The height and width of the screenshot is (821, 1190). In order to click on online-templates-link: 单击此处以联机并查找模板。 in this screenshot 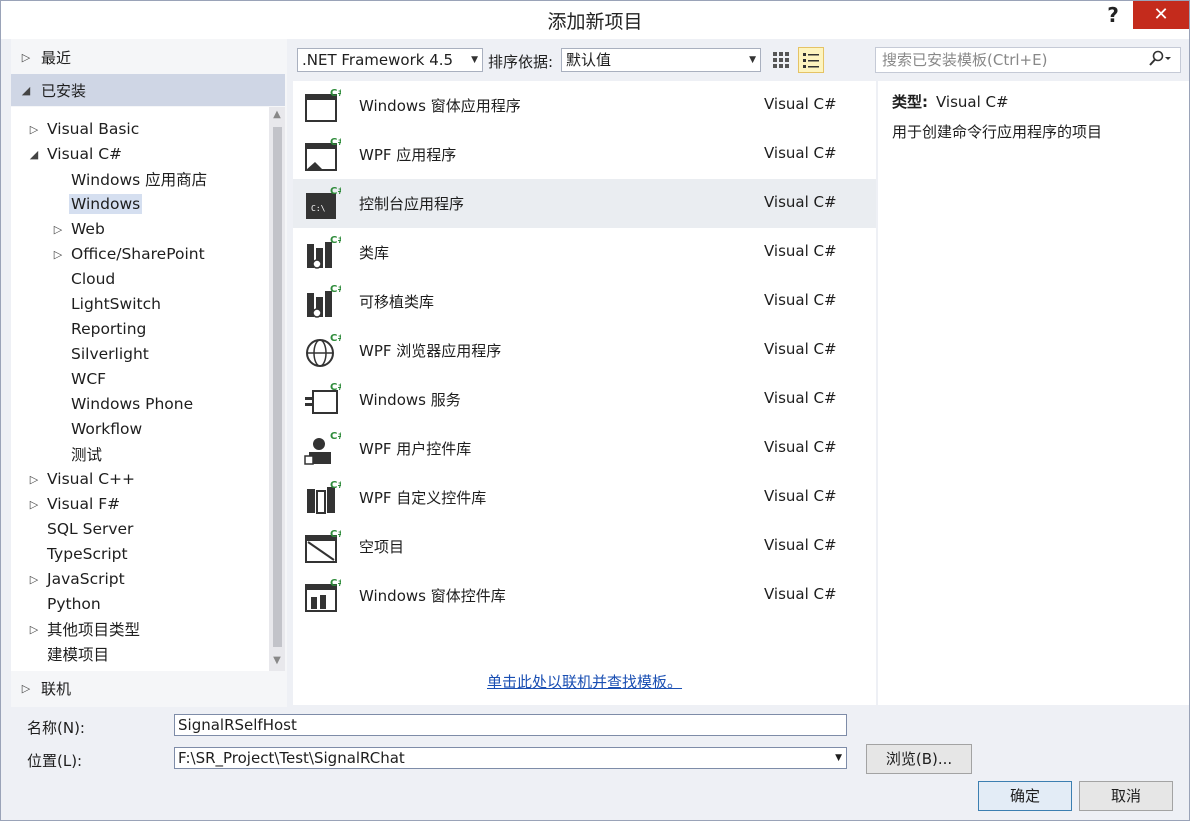, I will do `click(584, 681)`.